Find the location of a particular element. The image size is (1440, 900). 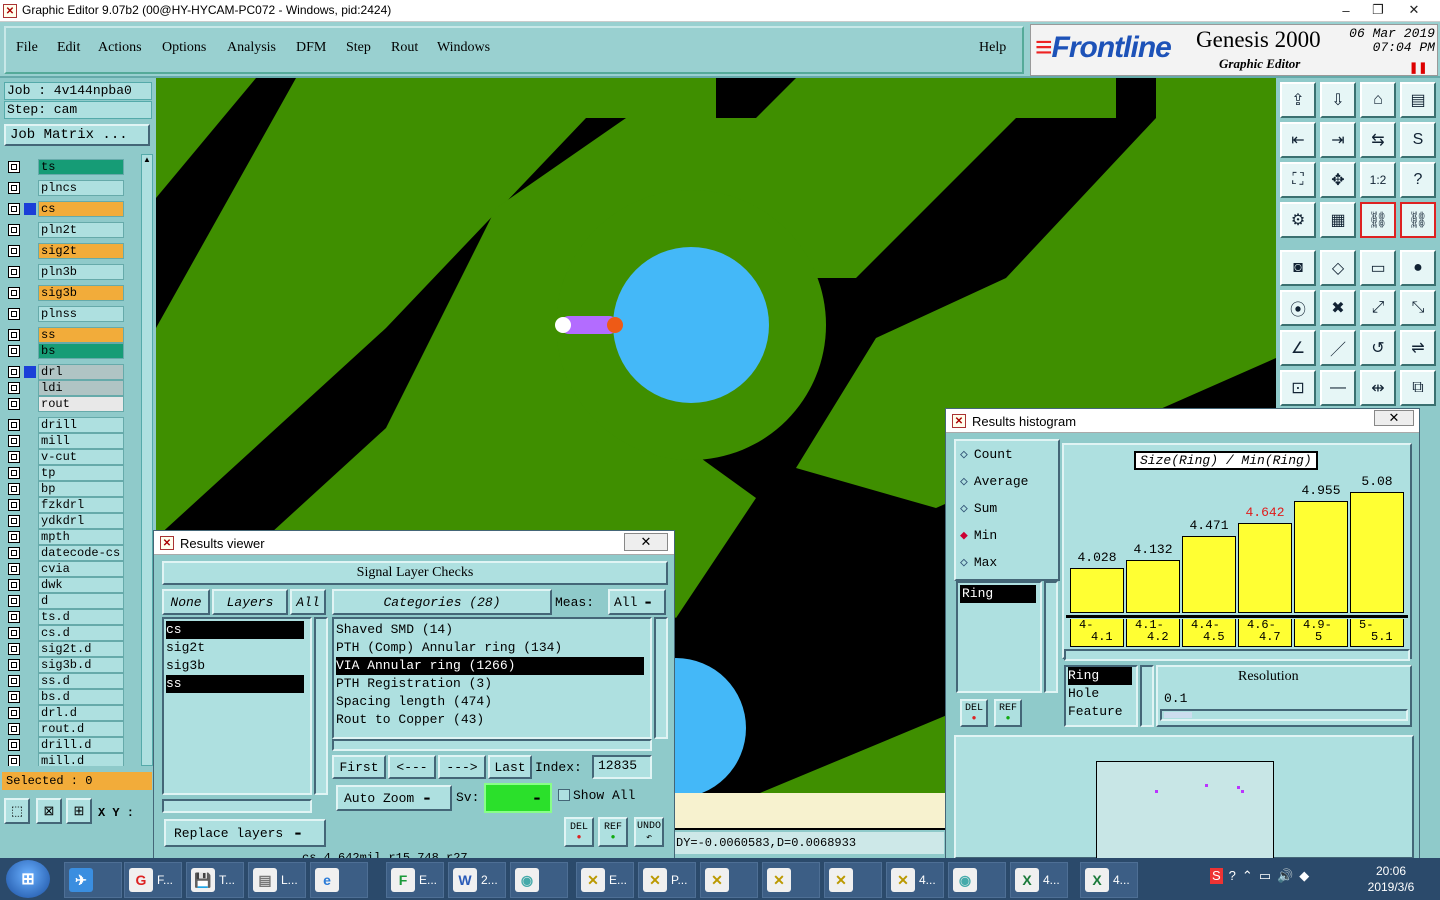

layer-row: ts is located at coordinates (72, 167).